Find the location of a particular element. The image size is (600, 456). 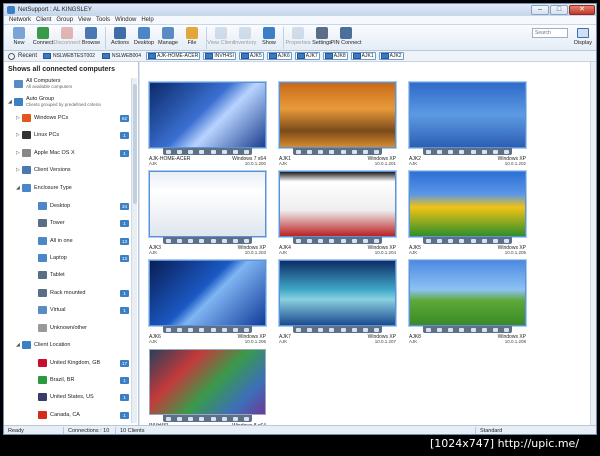

actions-button: Actions is located at coordinates (120, 37).